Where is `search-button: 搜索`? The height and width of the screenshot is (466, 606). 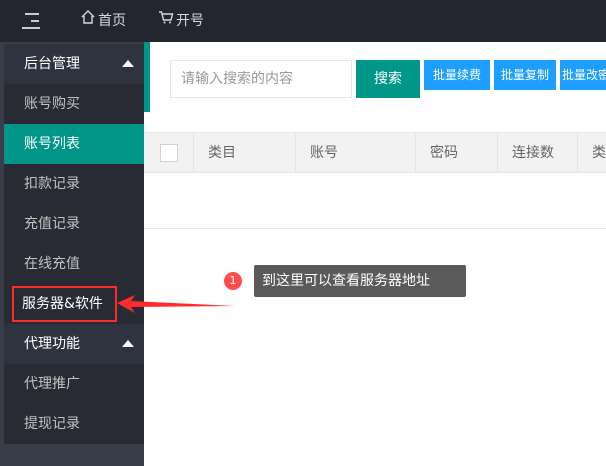 search-button: 搜索 is located at coordinates (388, 79).